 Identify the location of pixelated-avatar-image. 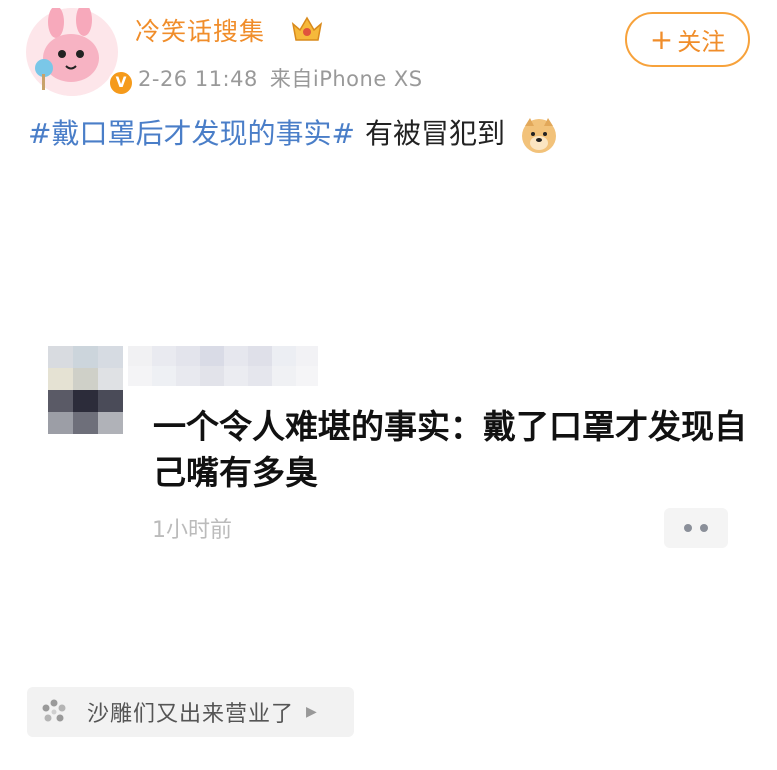
(85, 390).